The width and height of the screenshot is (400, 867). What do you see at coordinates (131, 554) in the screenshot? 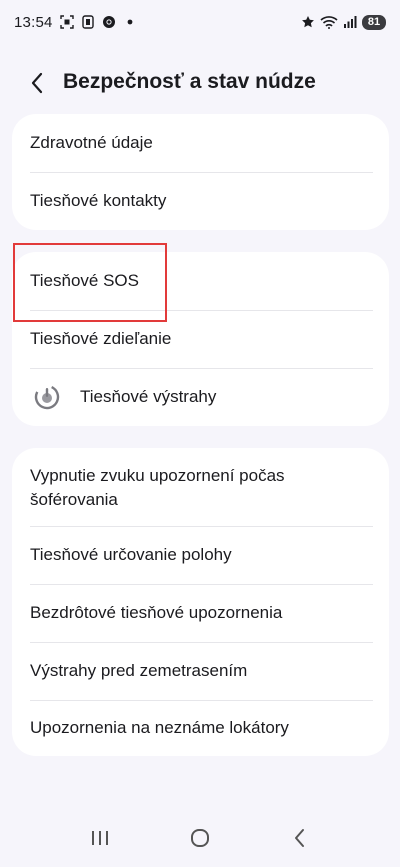
I see `item-label: Tiesňové určovanie polohy` at bounding box center [131, 554].